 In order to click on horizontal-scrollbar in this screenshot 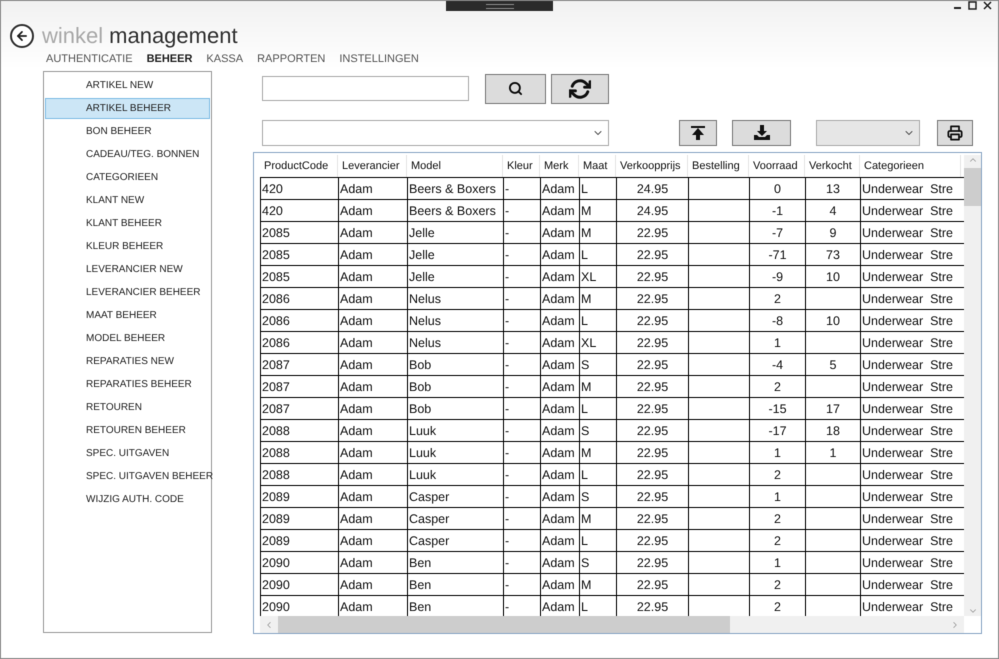, I will do `click(612, 624)`.